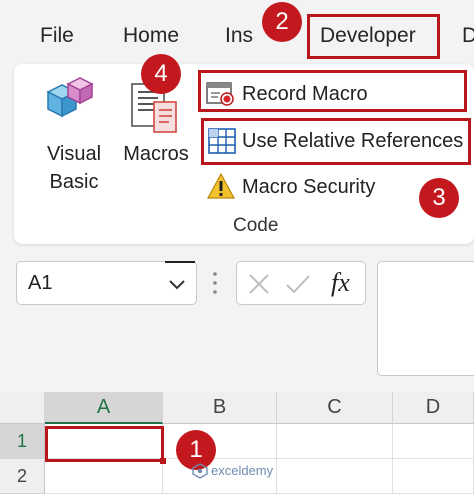  I want to click on visual-basic-icon, so click(70, 102).